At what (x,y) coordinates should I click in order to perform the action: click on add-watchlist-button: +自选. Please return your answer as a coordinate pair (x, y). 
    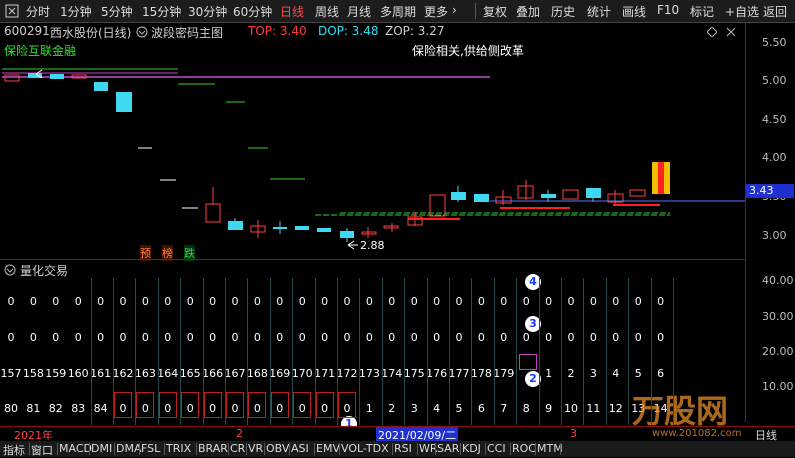
    Looking at the image, I should click on (742, 11).